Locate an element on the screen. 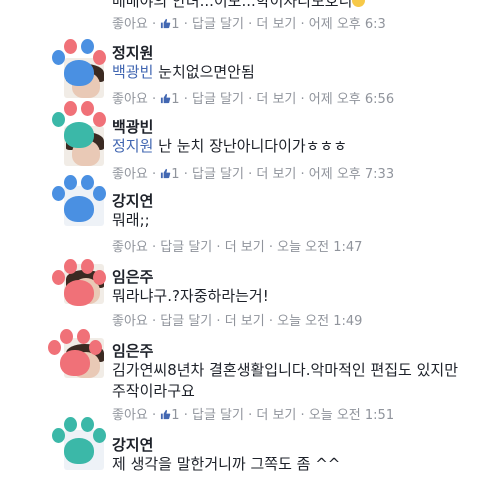 Image resolution: width=480 pixels, height=480 pixels. timestamp: 오늘 오전 1:47 is located at coordinates (319, 247).